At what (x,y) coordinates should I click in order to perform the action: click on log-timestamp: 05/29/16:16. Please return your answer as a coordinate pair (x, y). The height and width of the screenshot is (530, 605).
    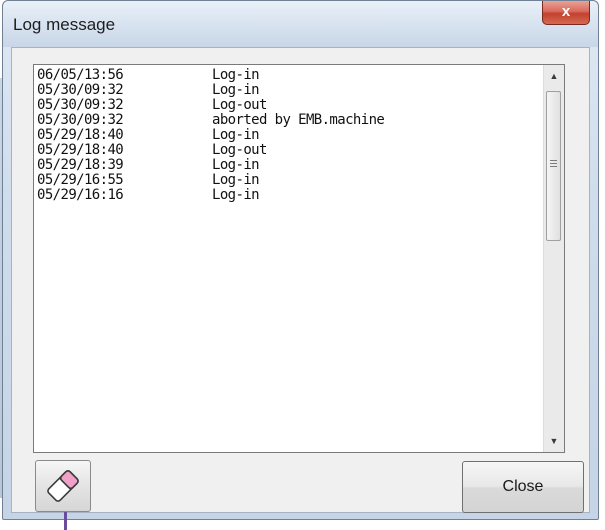
    Looking at the image, I should click on (80, 195).